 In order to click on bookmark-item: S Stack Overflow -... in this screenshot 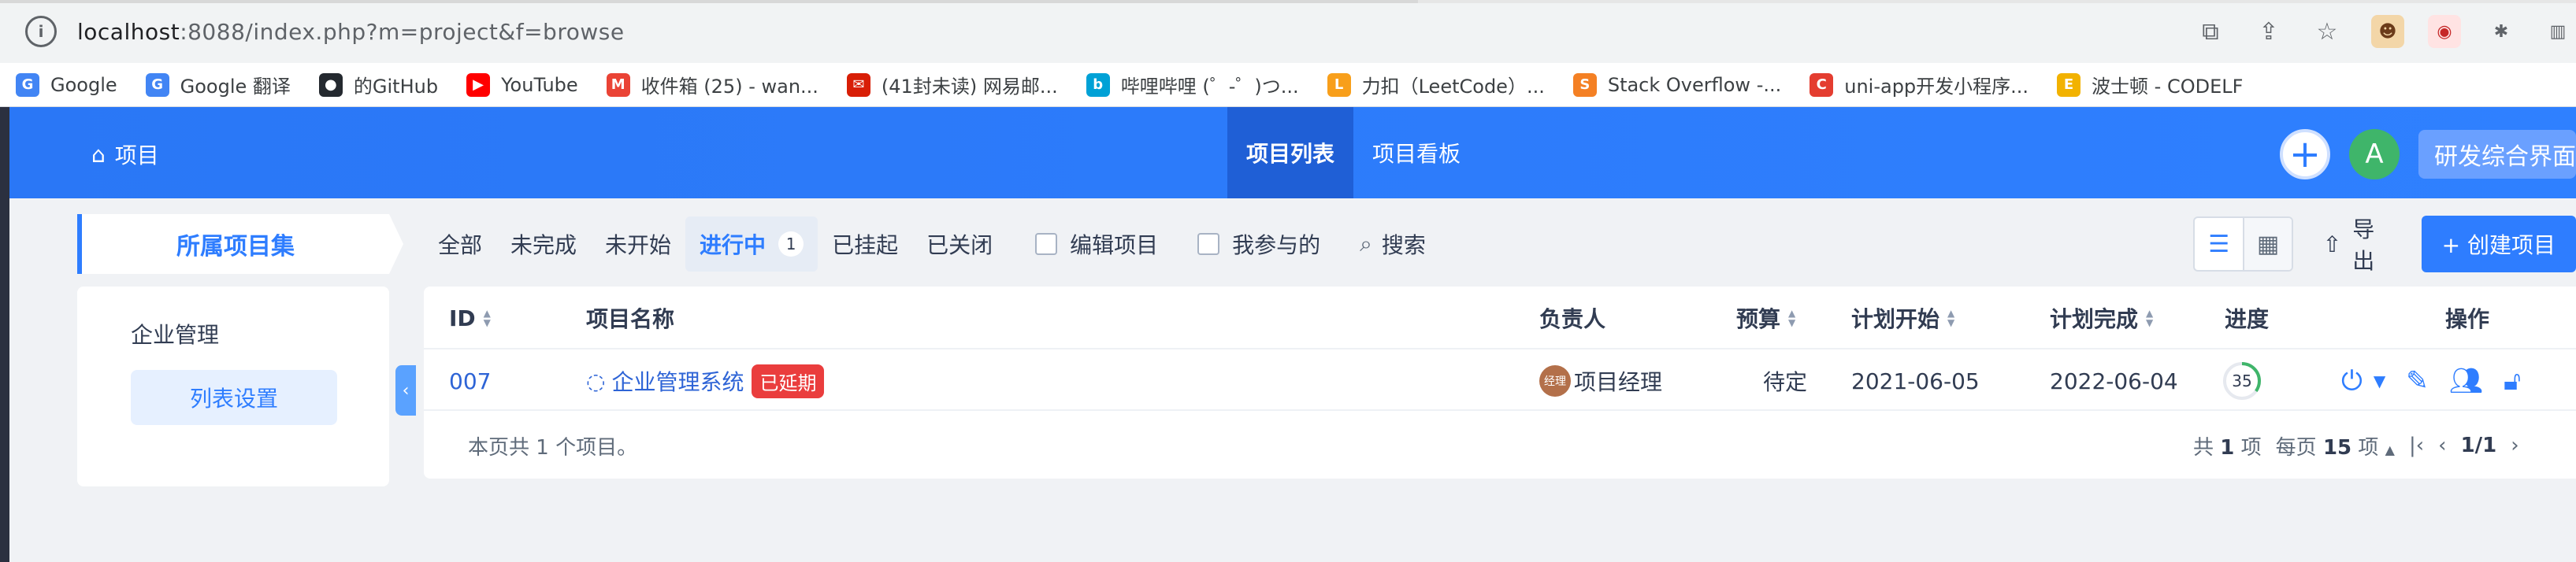, I will do `click(1676, 84)`.